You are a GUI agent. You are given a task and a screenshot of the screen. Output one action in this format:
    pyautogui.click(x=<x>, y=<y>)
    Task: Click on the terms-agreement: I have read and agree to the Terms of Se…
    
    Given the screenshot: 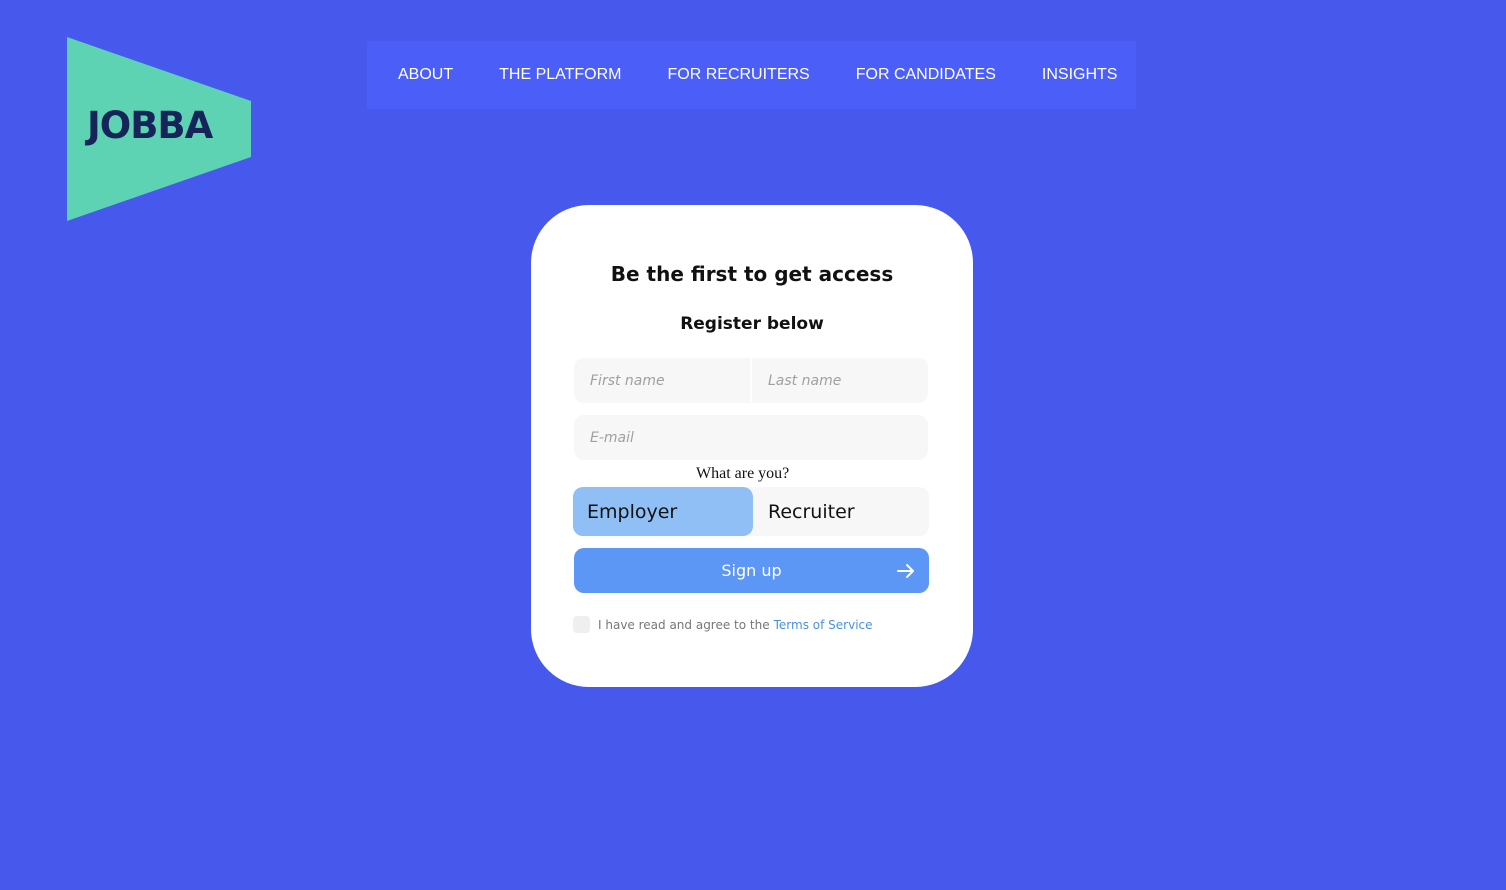 What is the action you would take?
    pyautogui.click(x=723, y=624)
    